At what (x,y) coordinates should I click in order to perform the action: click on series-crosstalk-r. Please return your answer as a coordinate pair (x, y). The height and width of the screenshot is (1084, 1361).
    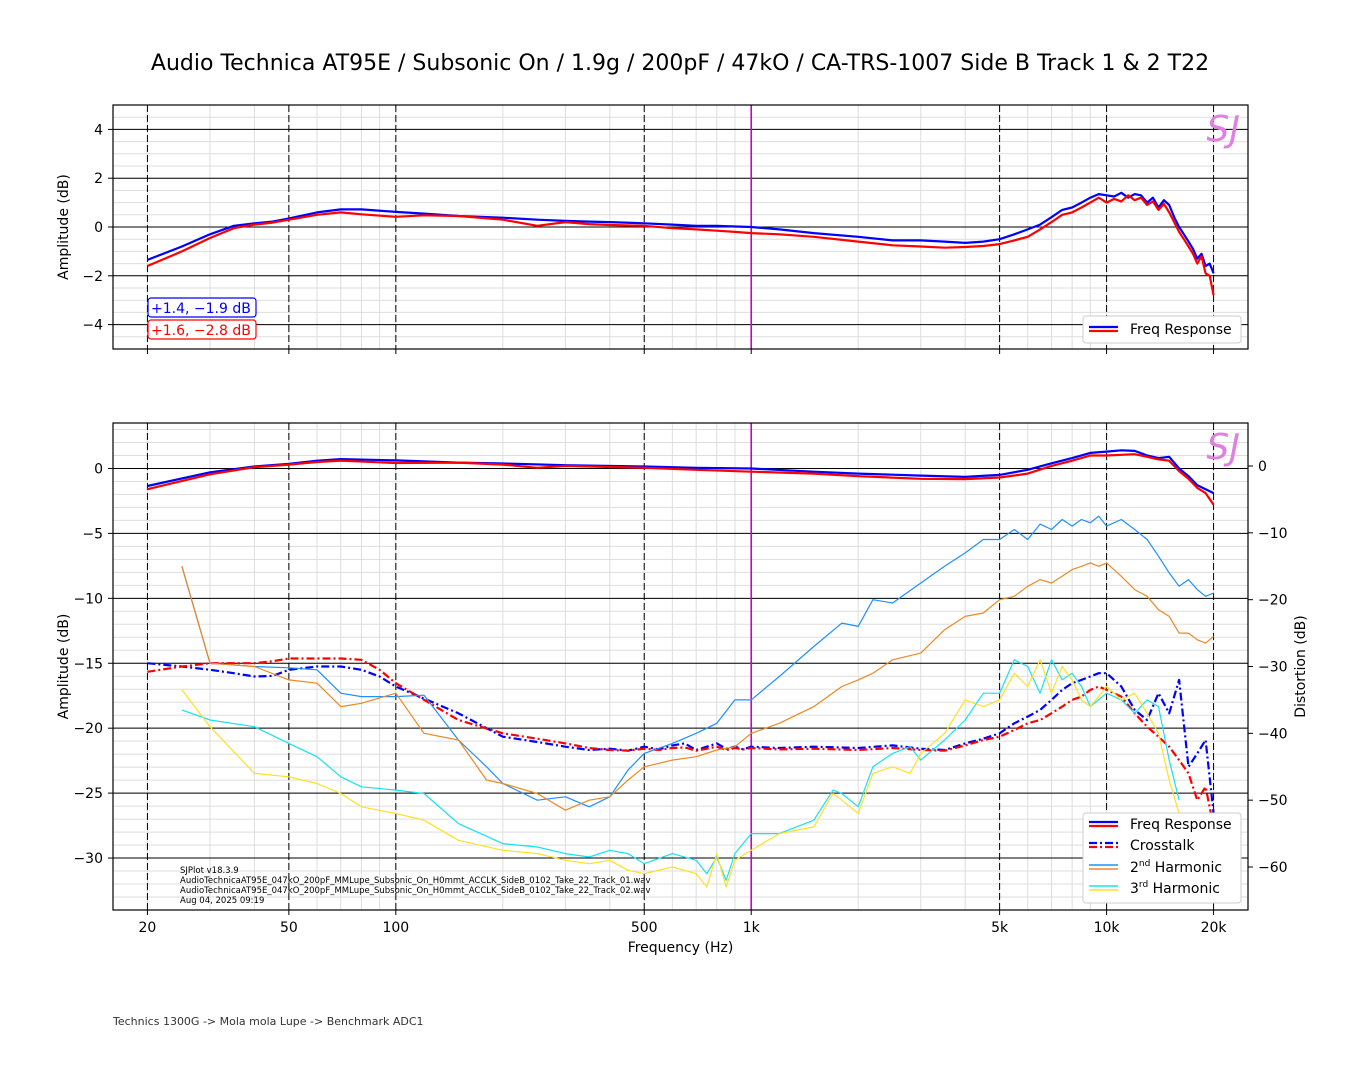
    Looking at the image, I should click on (681, 742).